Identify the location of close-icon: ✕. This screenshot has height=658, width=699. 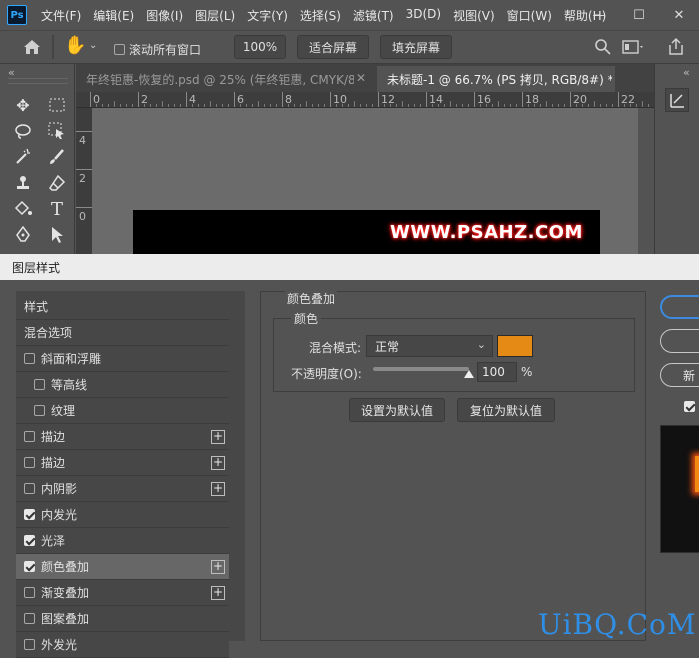
(679, 15).